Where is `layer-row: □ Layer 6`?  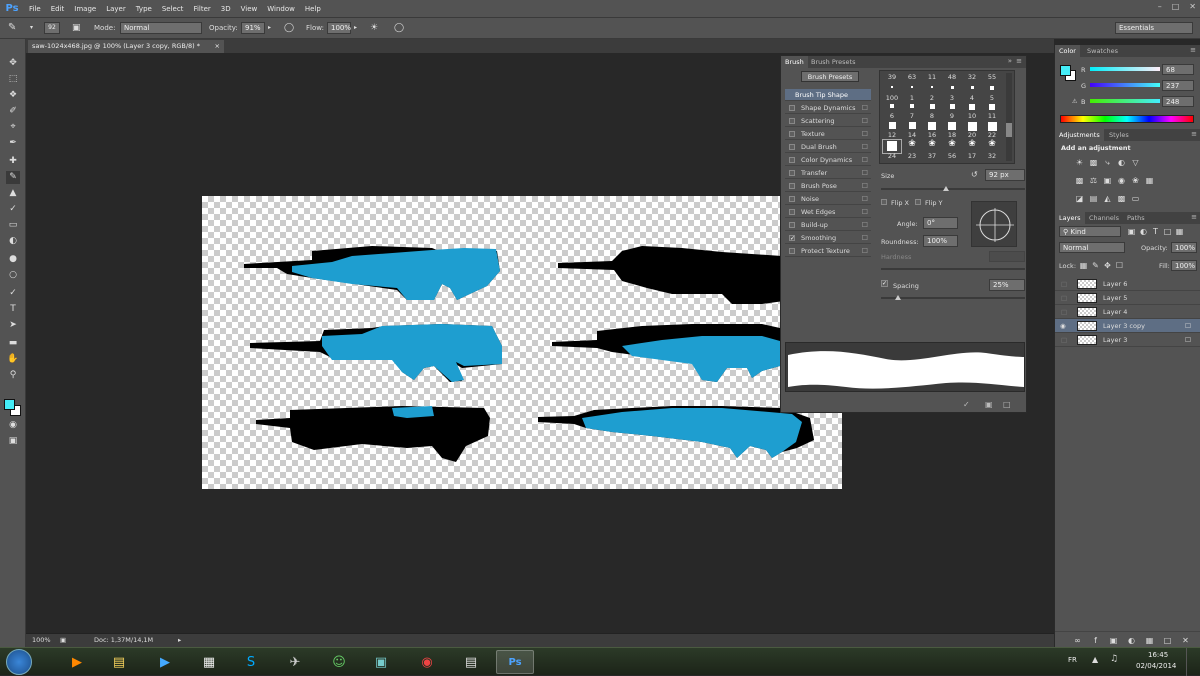 layer-row: □ Layer 6 is located at coordinates (1127, 284).